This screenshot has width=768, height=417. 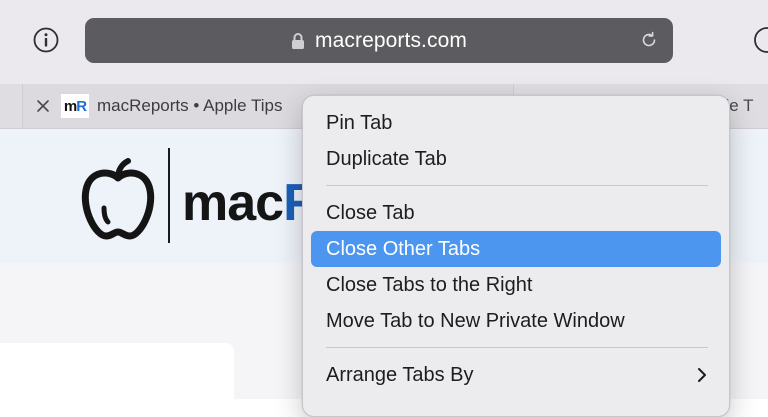 What do you see at coordinates (370, 212) in the screenshot?
I see `menu-item-label: Close Tab` at bounding box center [370, 212].